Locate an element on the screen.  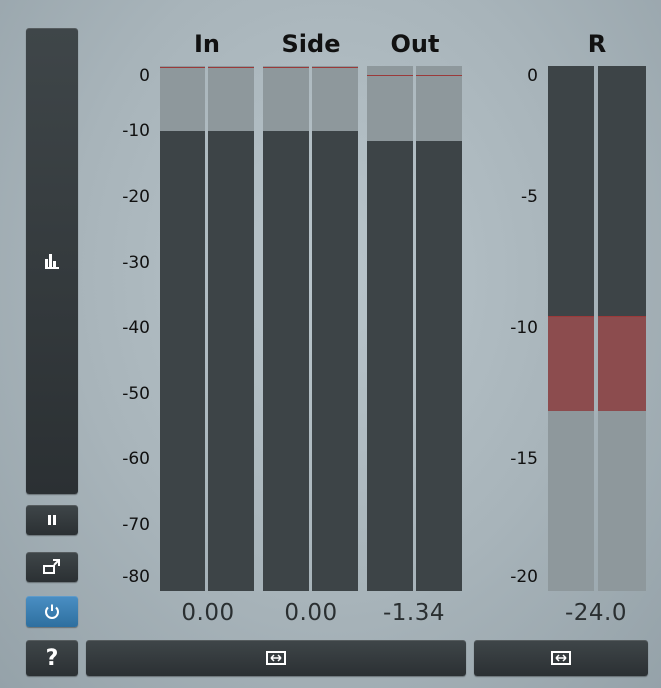
in-meter-left is located at coordinates (182, 328).